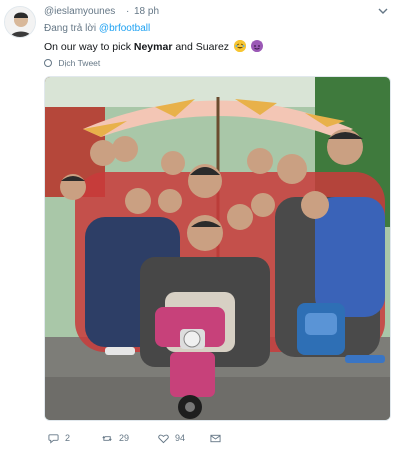 The height and width of the screenshot is (450, 398). I want to click on avatar, so click(20, 22).